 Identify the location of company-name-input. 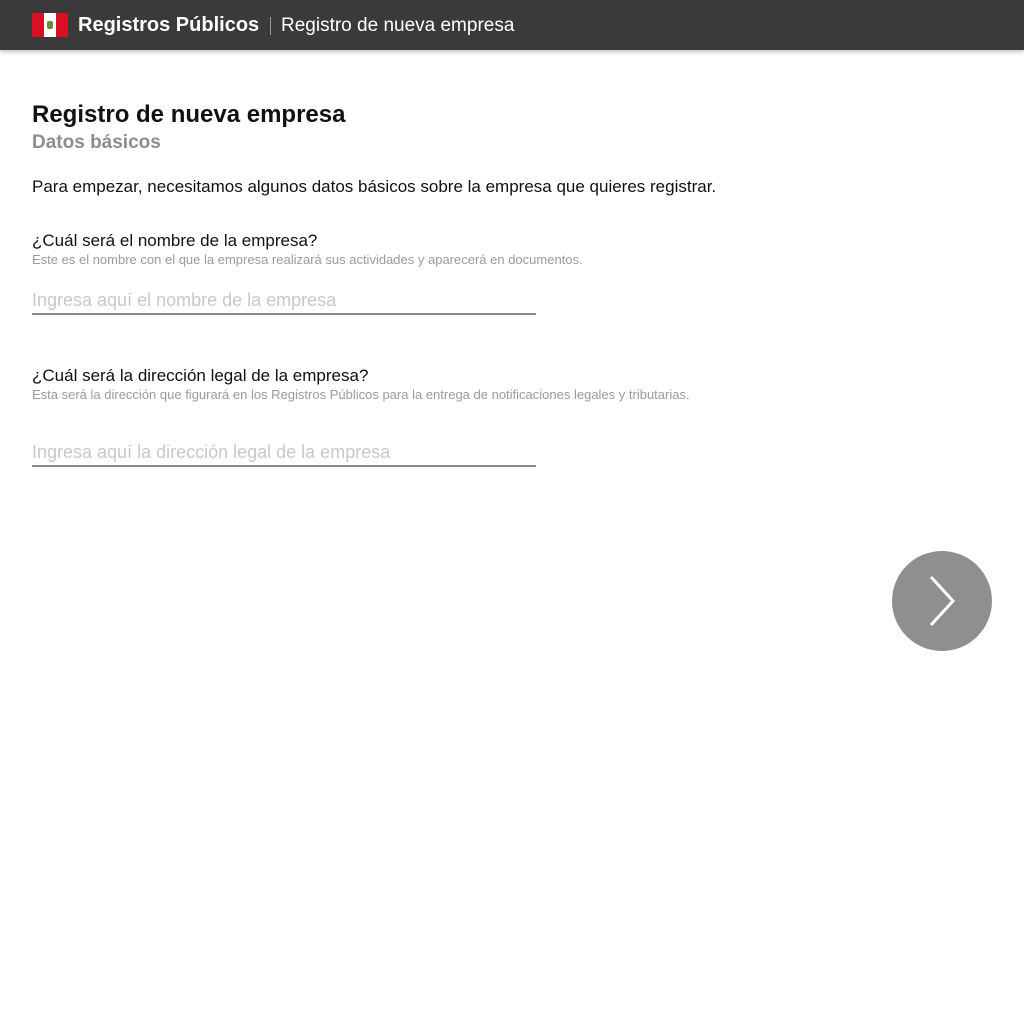
(284, 301).